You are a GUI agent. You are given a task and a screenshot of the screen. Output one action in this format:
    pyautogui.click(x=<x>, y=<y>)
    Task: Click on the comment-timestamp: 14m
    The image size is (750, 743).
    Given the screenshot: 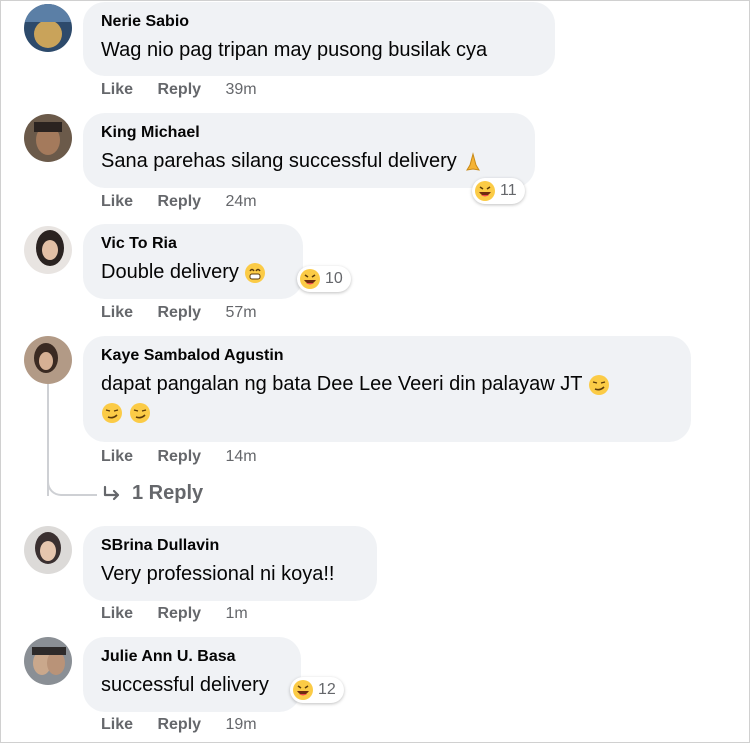 What is the action you would take?
    pyautogui.click(x=241, y=457)
    